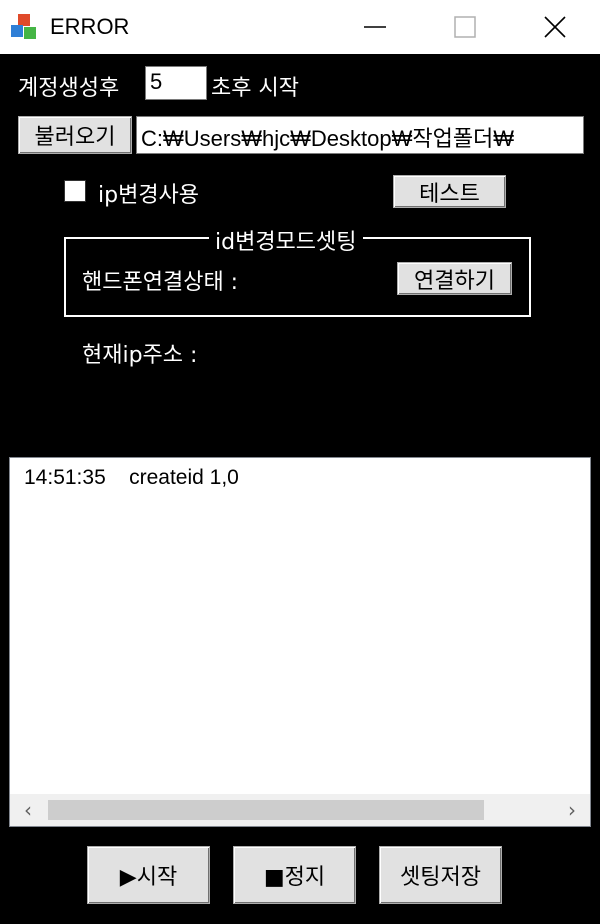  What do you see at coordinates (266, 810) in the screenshot?
I see `scroll-thumb` at bounding box center [266, 810].